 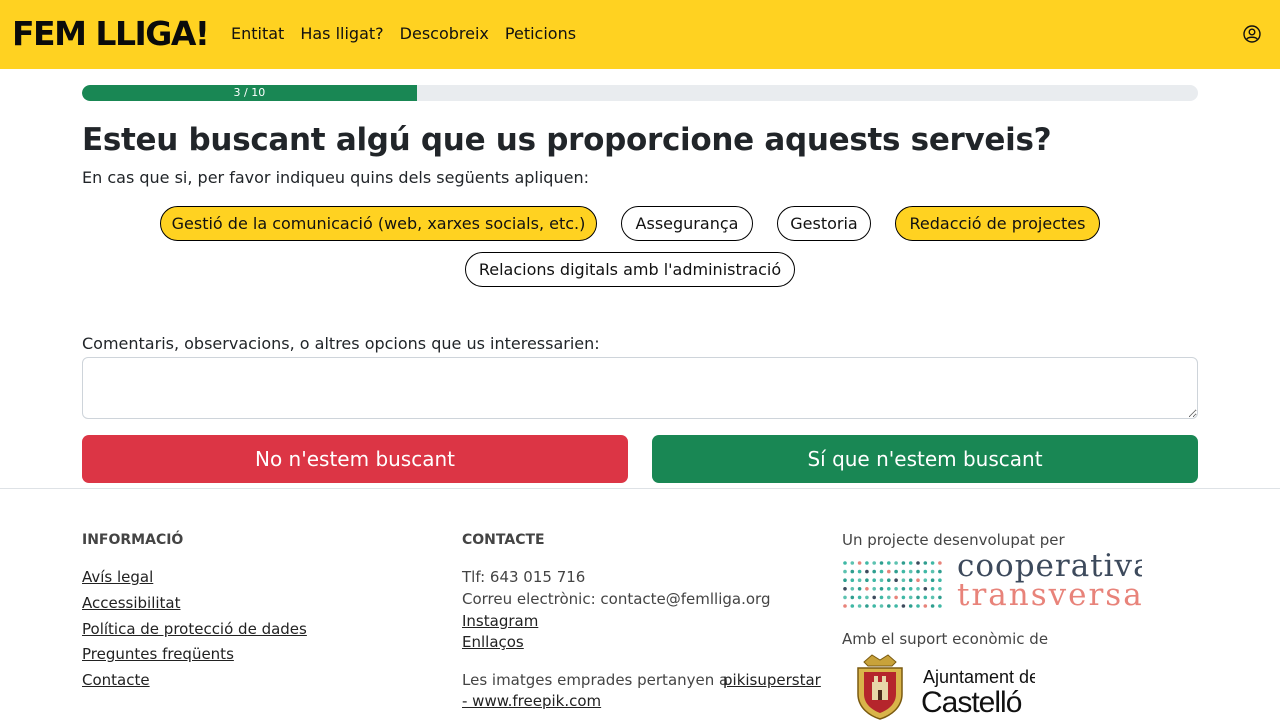 I want to click on logo-dot-grid, so click(x=892, y=584).